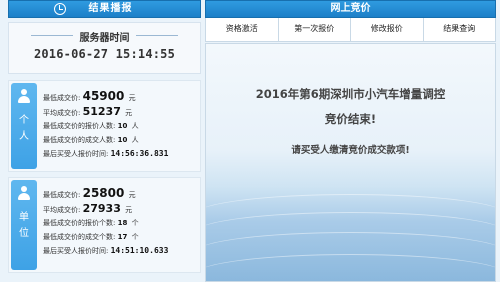 The height and width of the screenshot is (282, 500). What do you see at coordinates (139, 250) in the screenshot?
I see `last-bid-time-value: 14:51:10.633` at bounding box center [139, 250].